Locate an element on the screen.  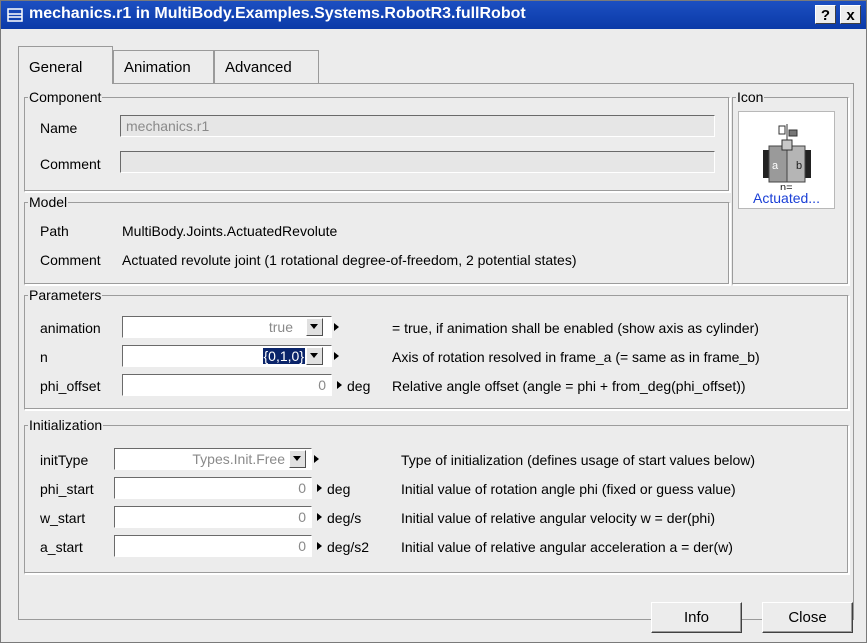
icon-glyph-n: n= is located at coordinates (786, 186).